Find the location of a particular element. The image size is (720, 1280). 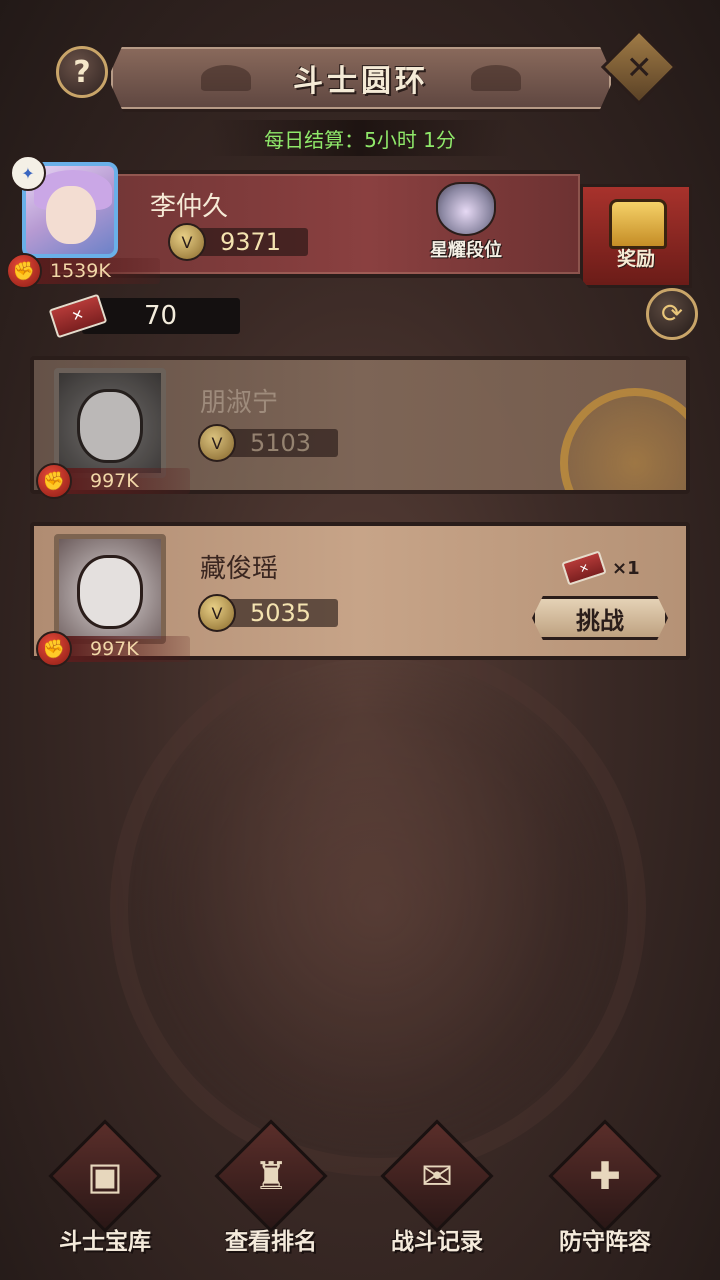

nav-defense-button: ✚ 防守阵容 is located at coordinates (605, 1189).